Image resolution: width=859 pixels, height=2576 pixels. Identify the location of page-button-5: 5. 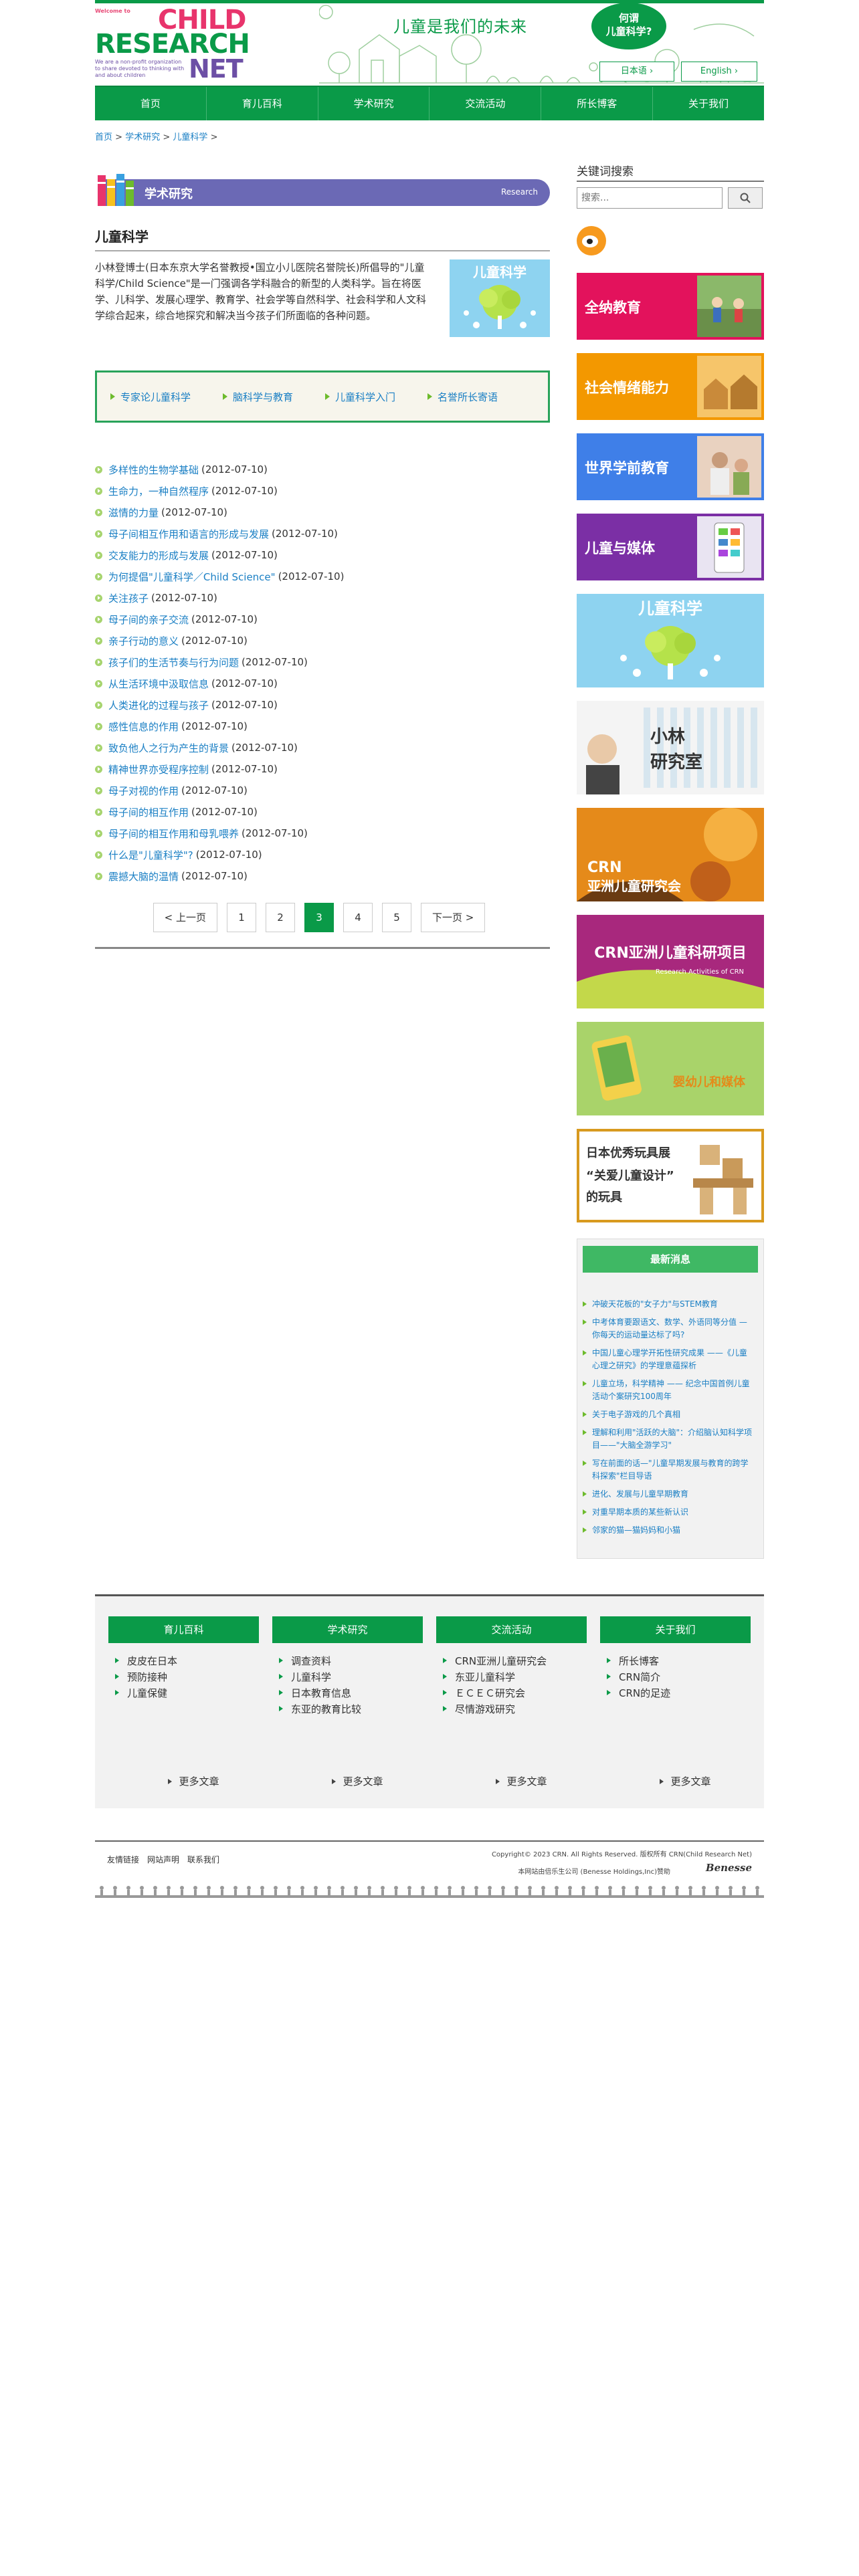
(396, 917).